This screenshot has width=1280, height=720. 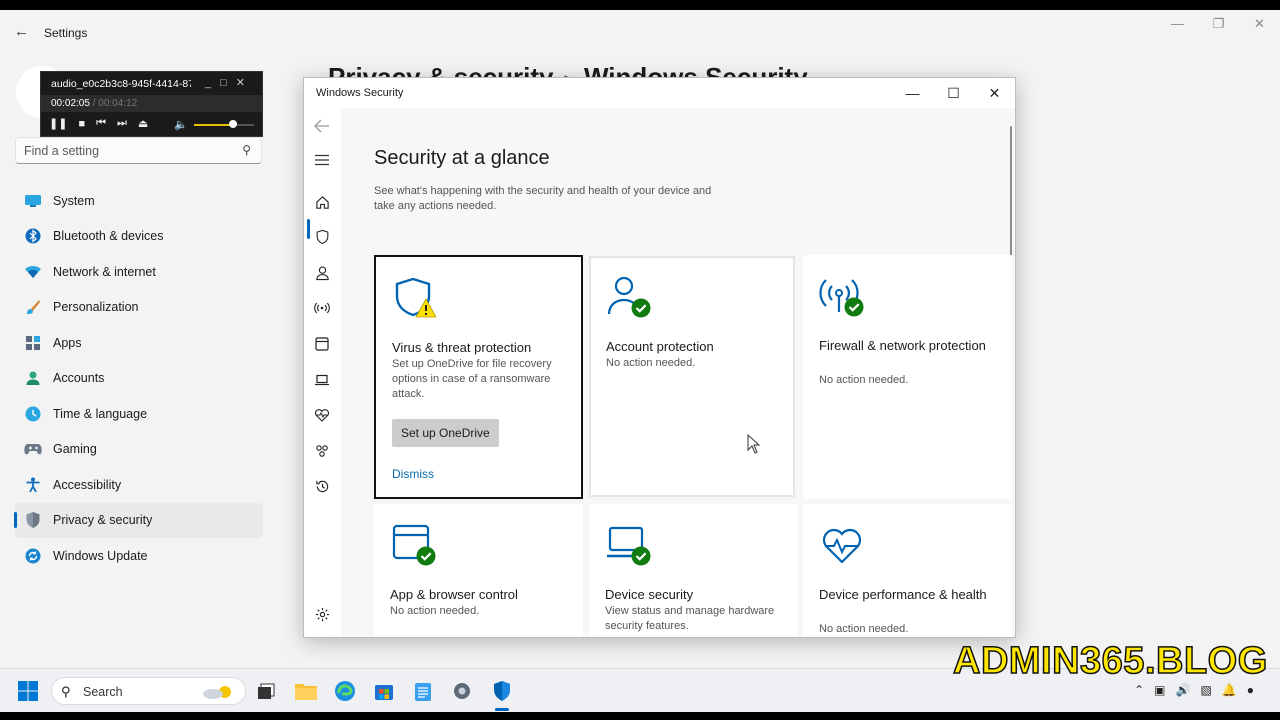 What do you see at coordinates (33, 343) in the screenshot?
I see `apps-icon` at bounding box center [33, 343].